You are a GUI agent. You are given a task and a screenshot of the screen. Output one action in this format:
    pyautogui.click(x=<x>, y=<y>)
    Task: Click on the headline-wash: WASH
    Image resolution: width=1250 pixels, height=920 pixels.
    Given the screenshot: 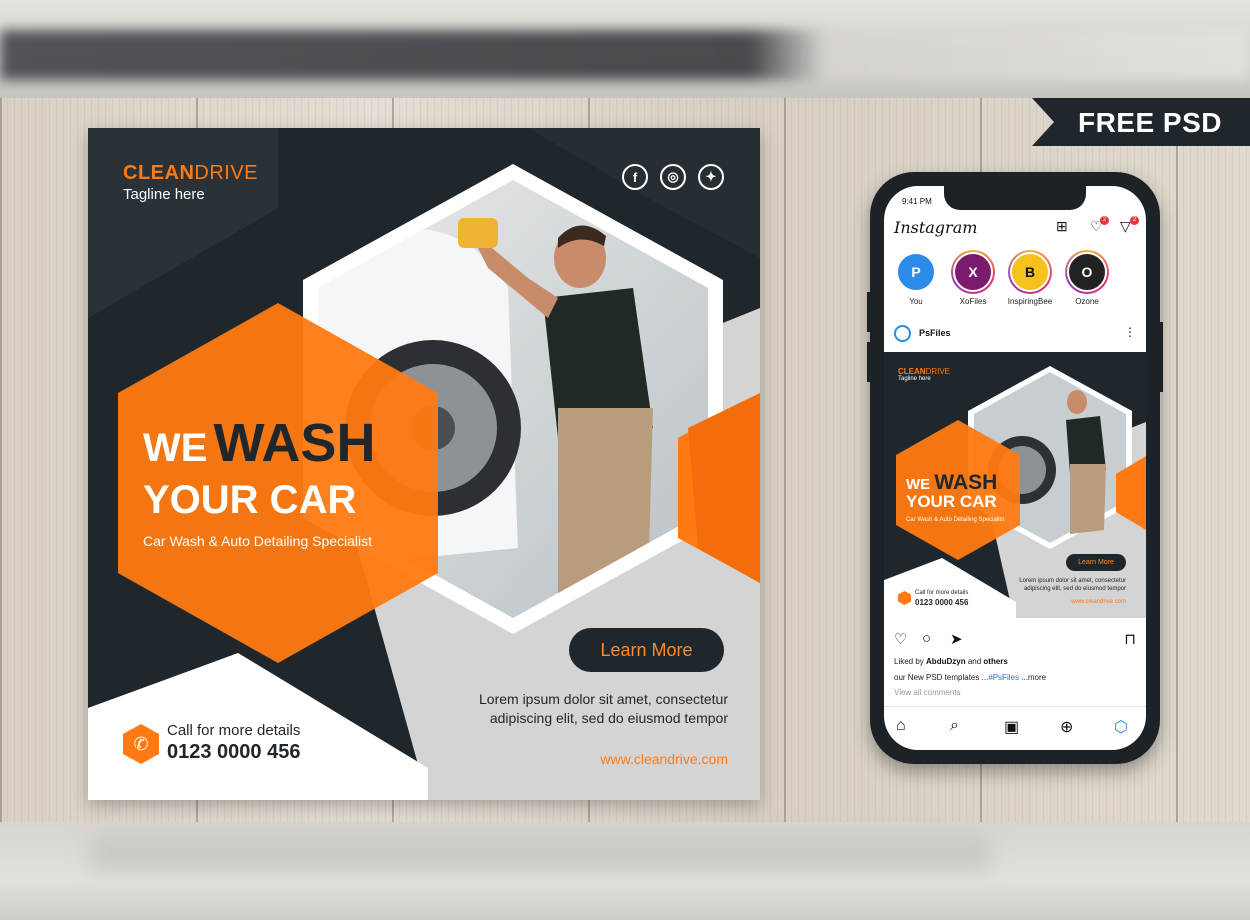 What is the action you would take?
    pyautogui.click(x=294, y=443)
    